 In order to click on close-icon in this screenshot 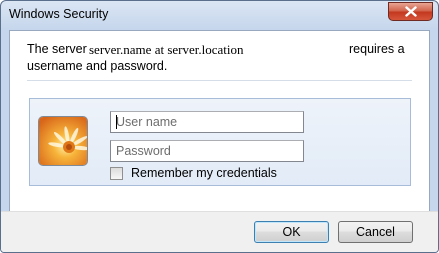, I will do `click(411, 11)`.